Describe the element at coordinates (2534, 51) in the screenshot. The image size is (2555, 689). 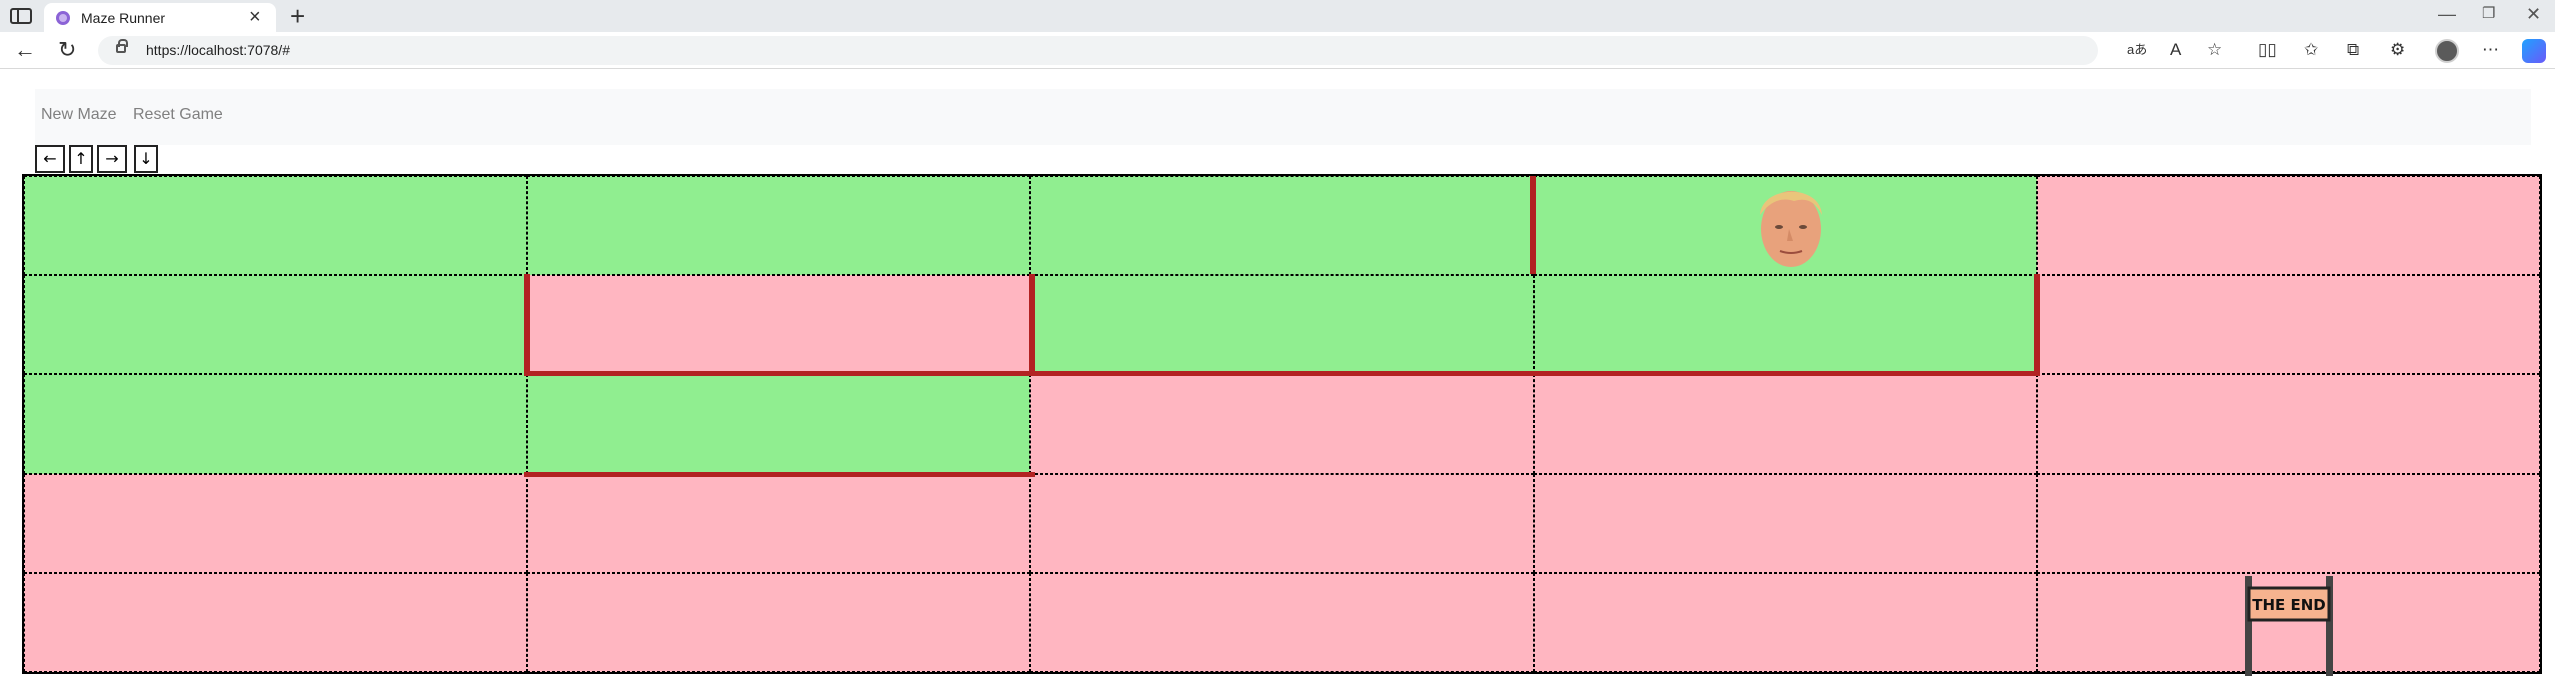
I see `copilot-icon` at that location.